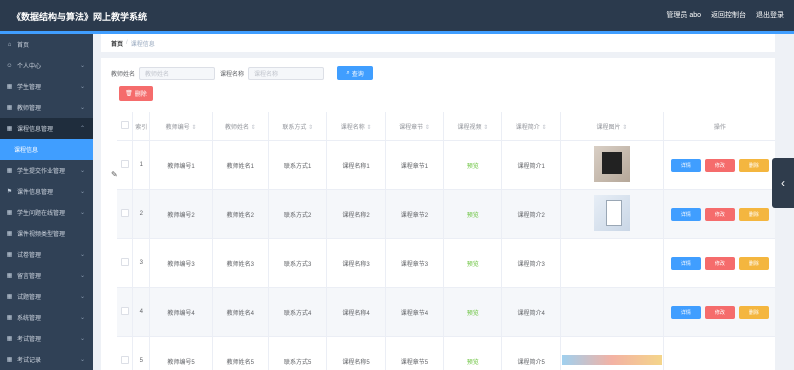  Describe the element at coordinates (9, 44) in the screenshot. I see `home-icon: ⌂` at that location.